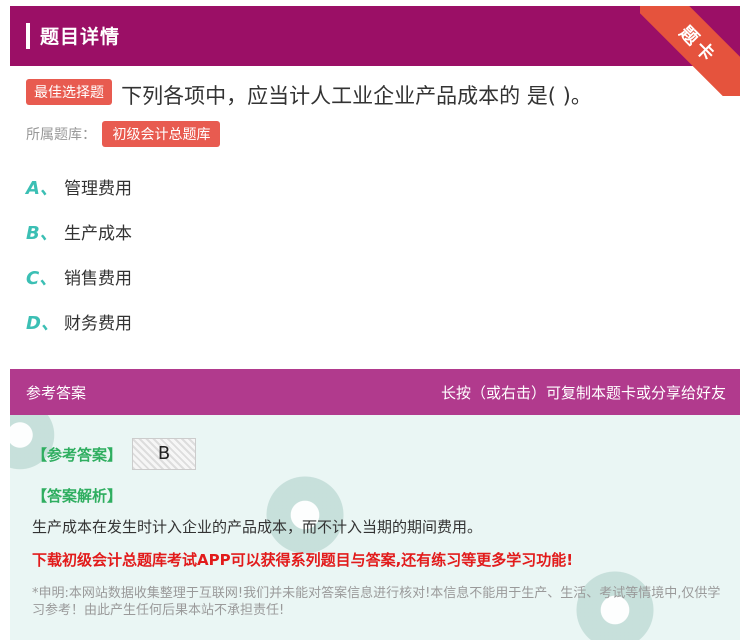  What do you see at coordinates (77, 455) in the screenshot?
I see `reference-answer-label: 【参考答案】` at bounding box center [77, 455].